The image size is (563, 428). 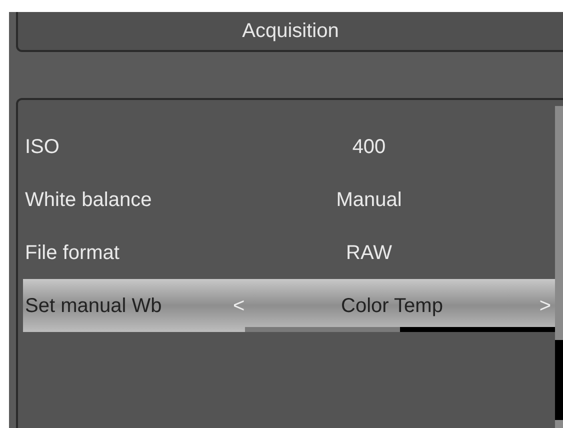 I want to click on setting-label: File format, so click(x=72, y=253).